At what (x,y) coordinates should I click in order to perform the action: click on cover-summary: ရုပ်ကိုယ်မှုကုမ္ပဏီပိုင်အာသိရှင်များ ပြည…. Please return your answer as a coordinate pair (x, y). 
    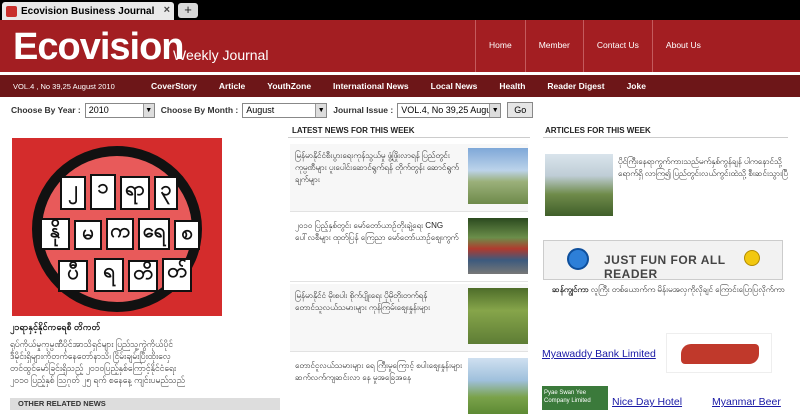
    Looking at the image, I should click on (140, 362).